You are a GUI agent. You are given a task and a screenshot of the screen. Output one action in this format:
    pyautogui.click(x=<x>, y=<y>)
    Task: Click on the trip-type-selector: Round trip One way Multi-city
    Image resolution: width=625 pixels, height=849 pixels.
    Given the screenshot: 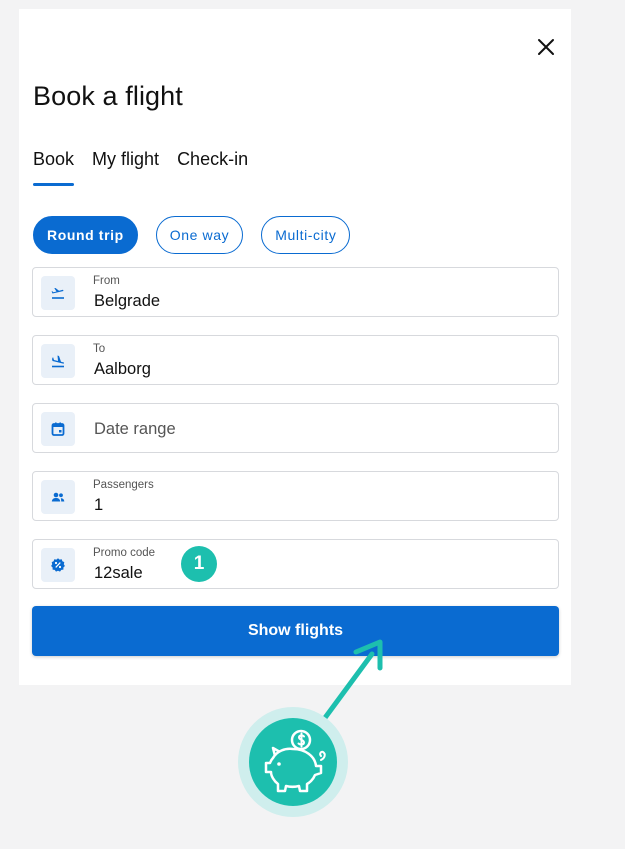 What is the action you would take?
    pyautogui.click(x=192, y=235)
    